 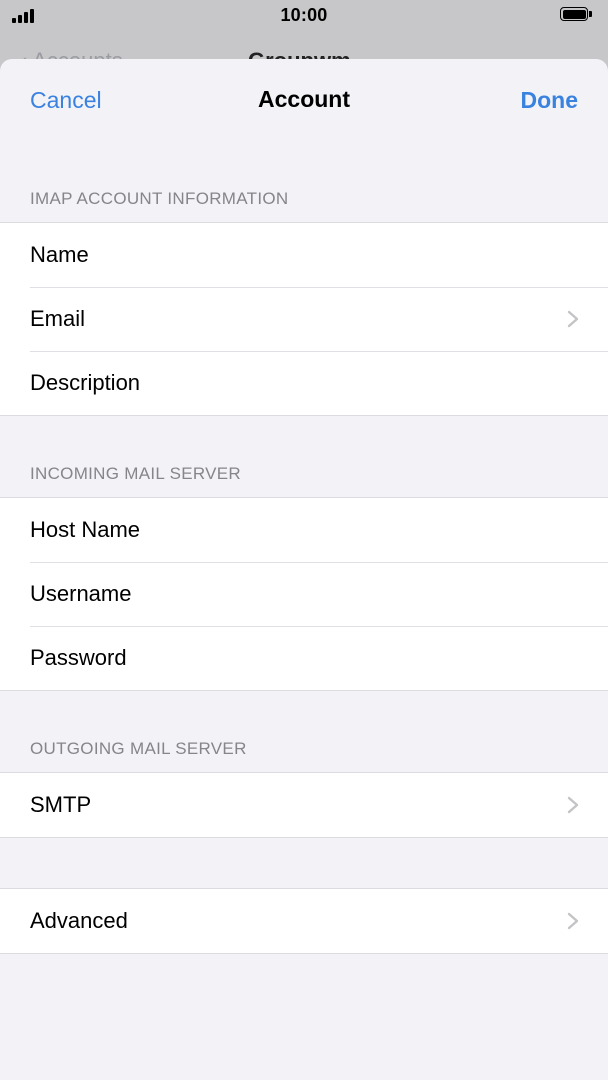 What do you see at coordinates (61, 804) in the screenshot?
I see `row-label: SMTP` at bounding box center [61, 804].